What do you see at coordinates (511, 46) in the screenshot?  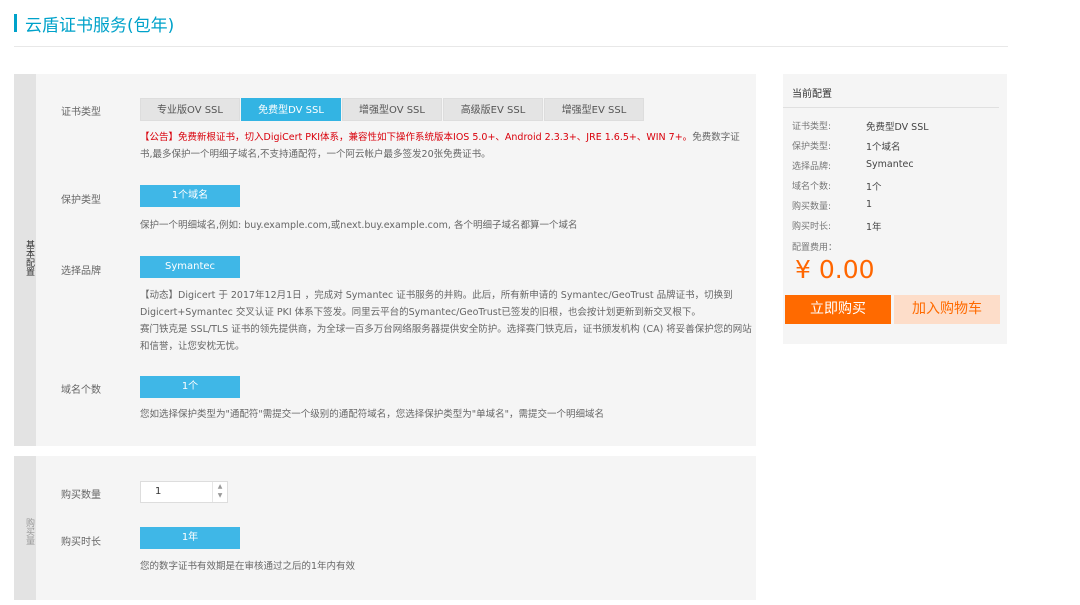 I see `title-divider` at bounding box center [511, 46].